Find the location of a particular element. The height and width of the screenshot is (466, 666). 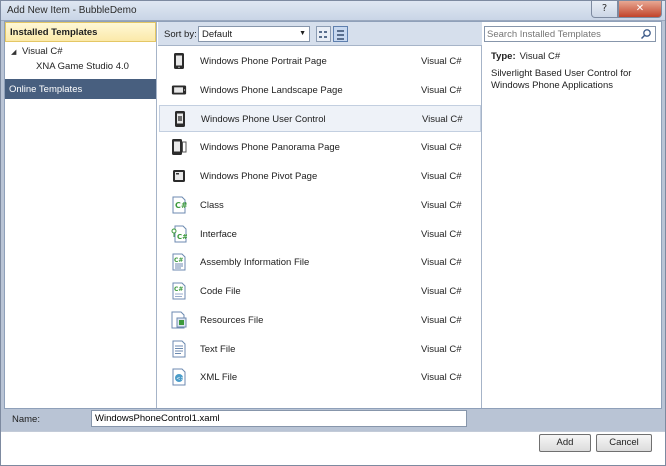

template-row-xml-file: <> XML File Visual C# is located at coordinates (320, 377).